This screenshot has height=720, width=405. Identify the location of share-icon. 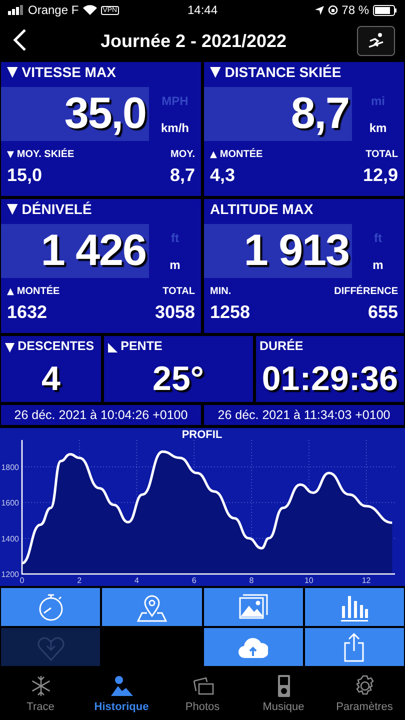
(354, 647).